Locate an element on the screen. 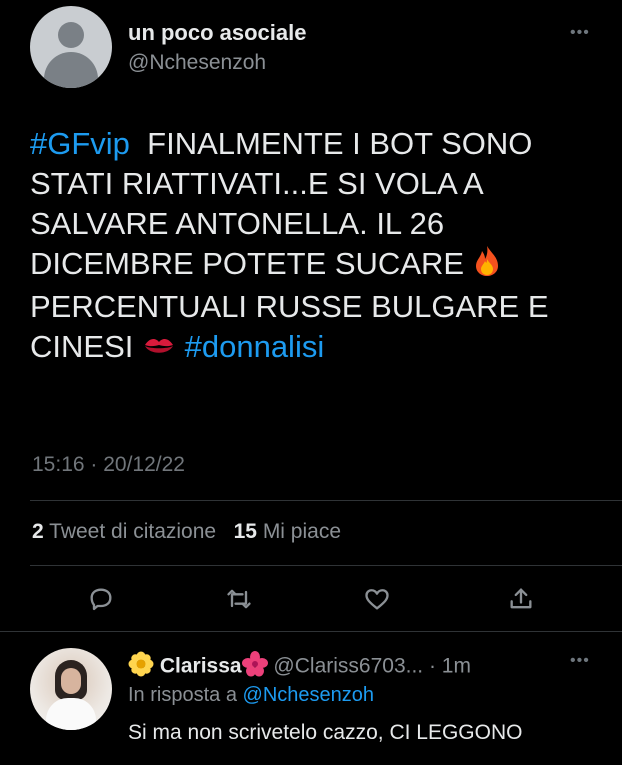 Image resolution: width=622 pixels, height=765 pixels. tweet-text-line: PERCENTUALI RUSSE BULGARE E is located at coordinates (289, 306).